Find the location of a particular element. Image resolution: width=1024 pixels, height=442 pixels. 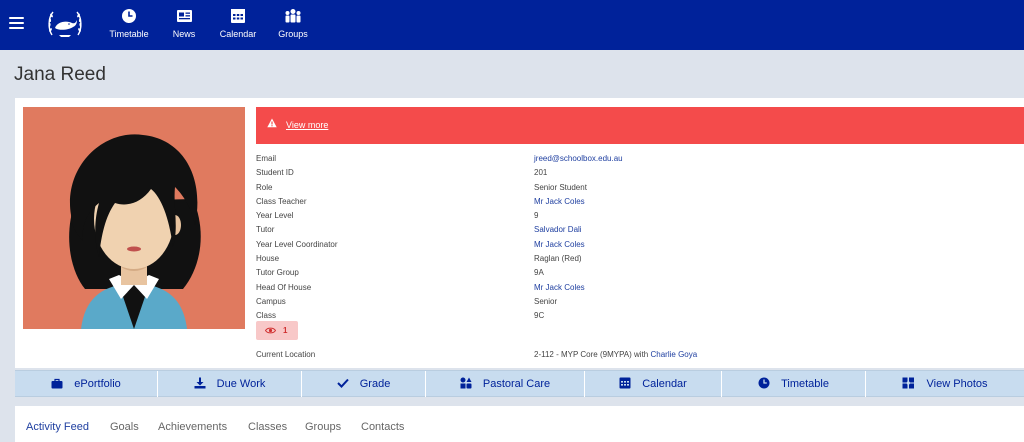

tab-goals: Goals is located at coordinates (124, 427).